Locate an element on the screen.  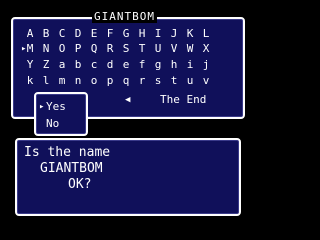
letter-key: W is located at coordinates (190, 49).